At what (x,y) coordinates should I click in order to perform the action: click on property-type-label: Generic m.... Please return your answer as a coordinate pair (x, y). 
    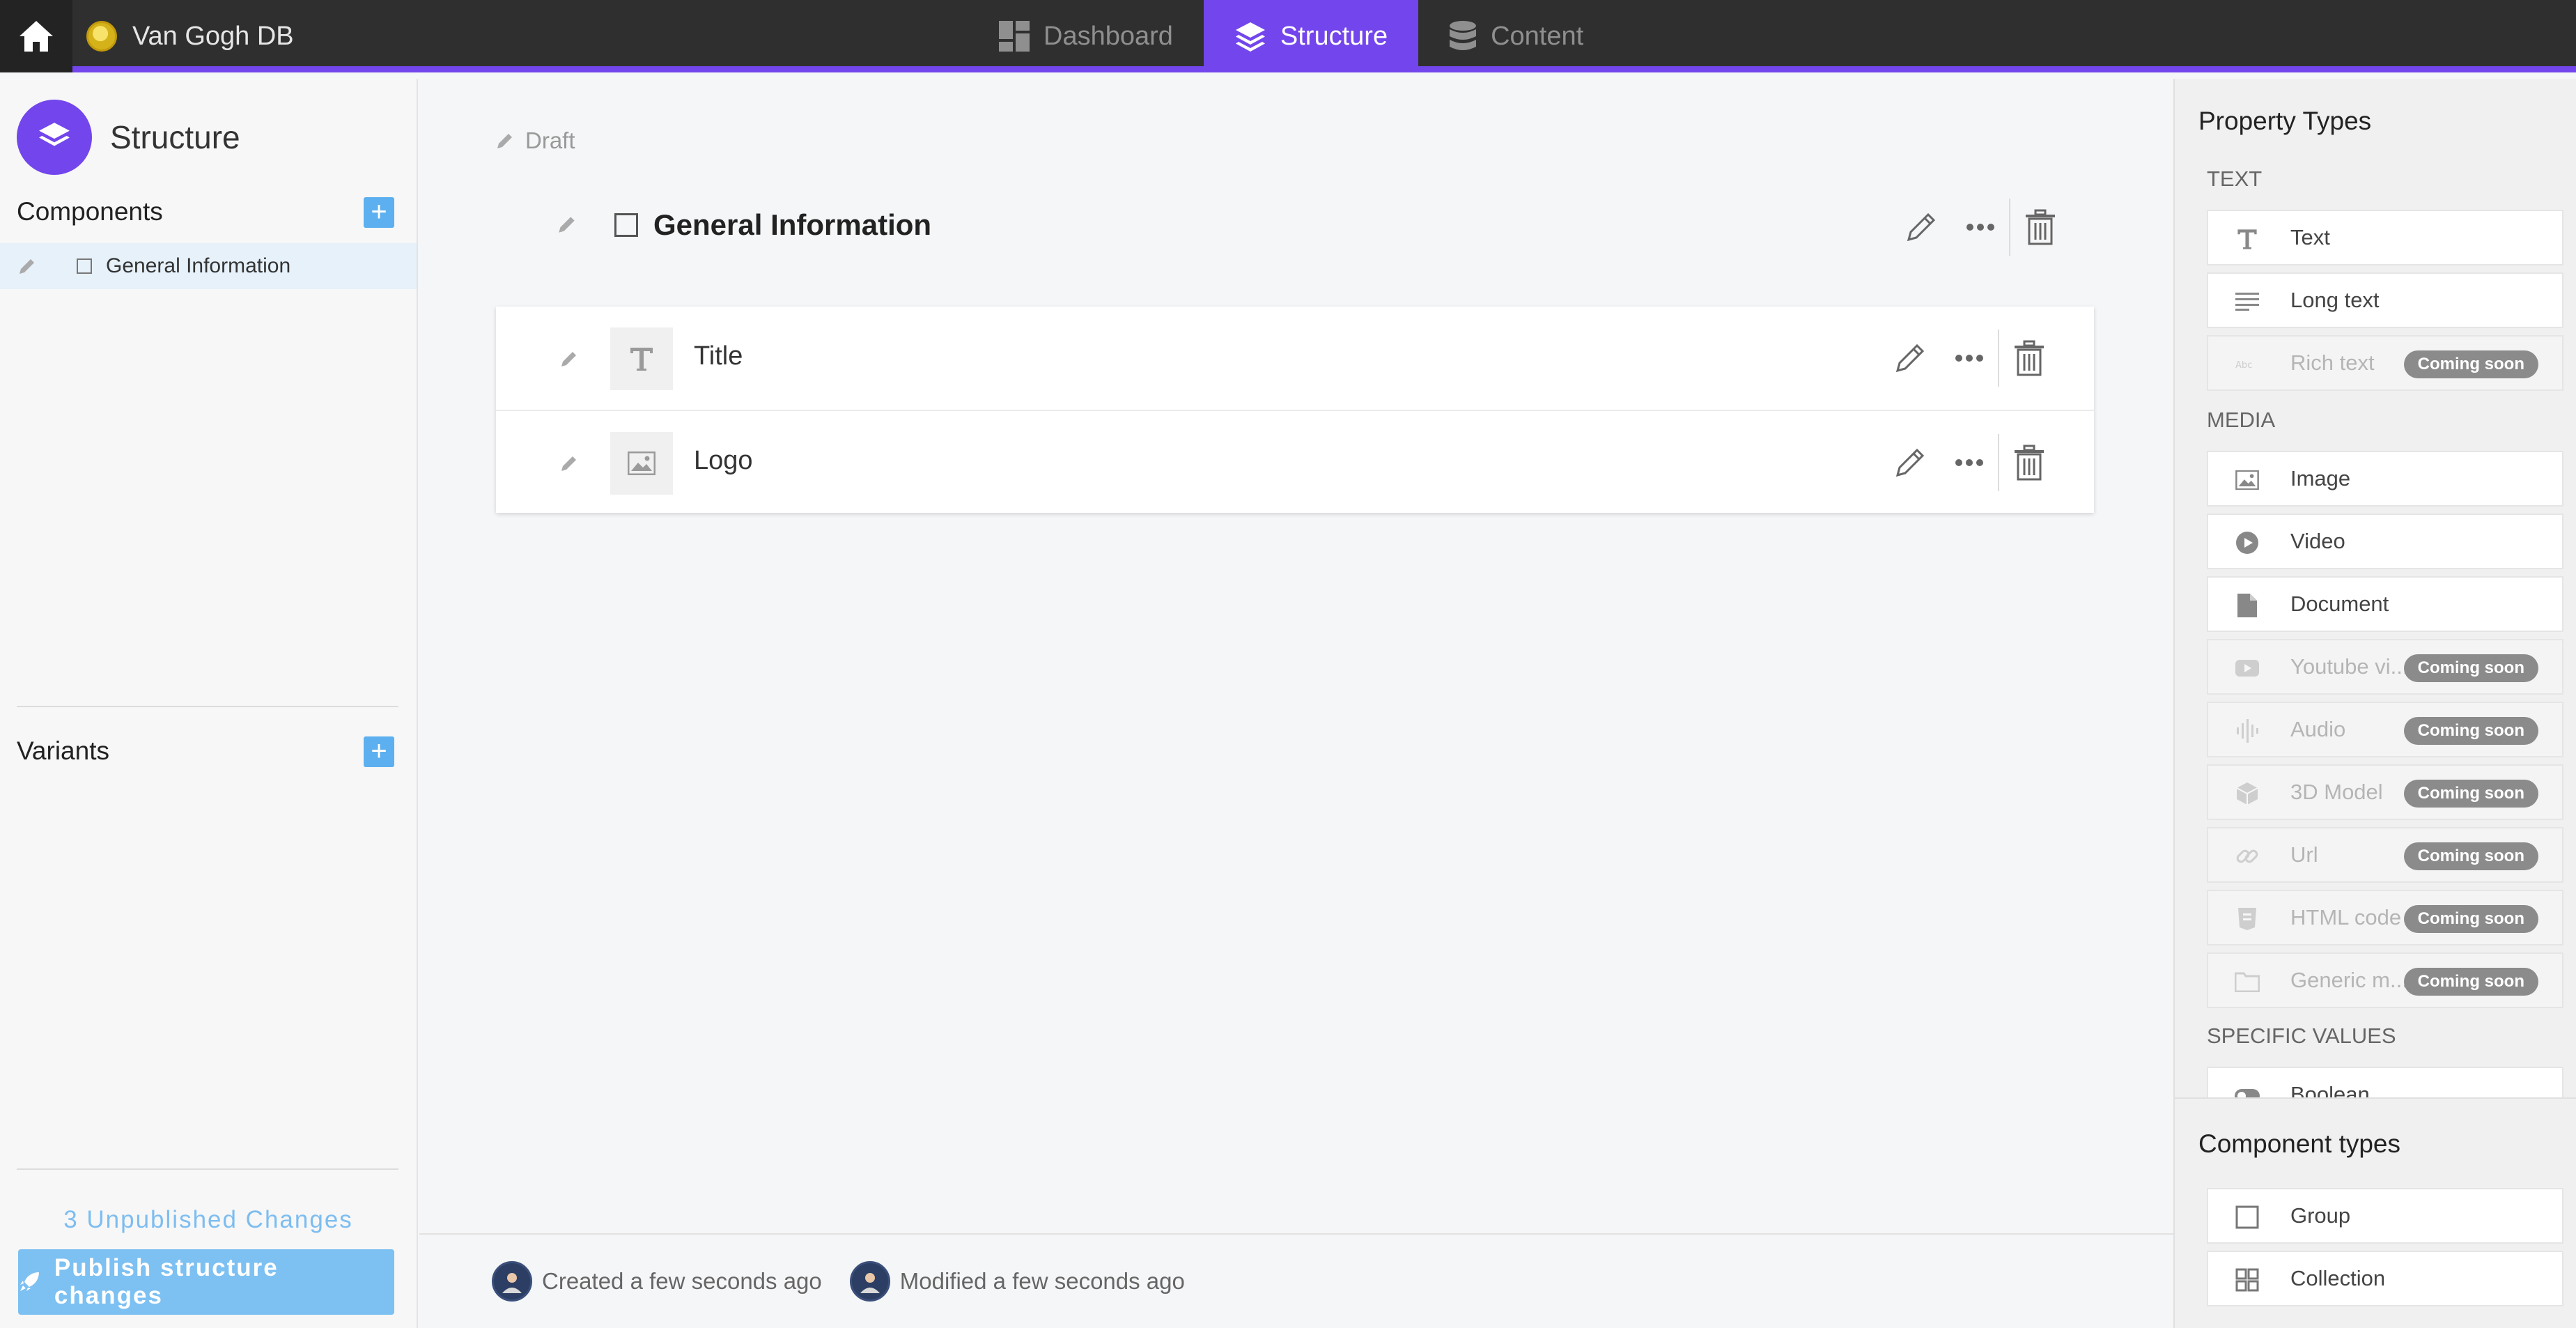
    Looking at the image, I should click on (2349, 980).